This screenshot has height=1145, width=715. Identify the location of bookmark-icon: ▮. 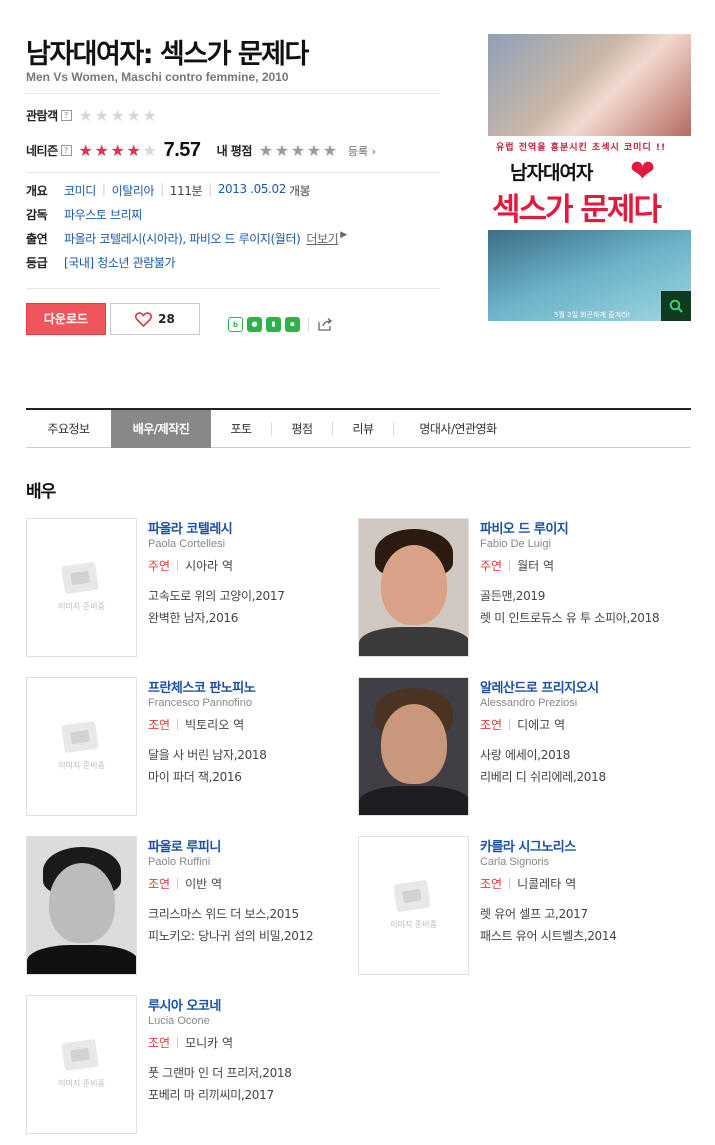
(273, 324).